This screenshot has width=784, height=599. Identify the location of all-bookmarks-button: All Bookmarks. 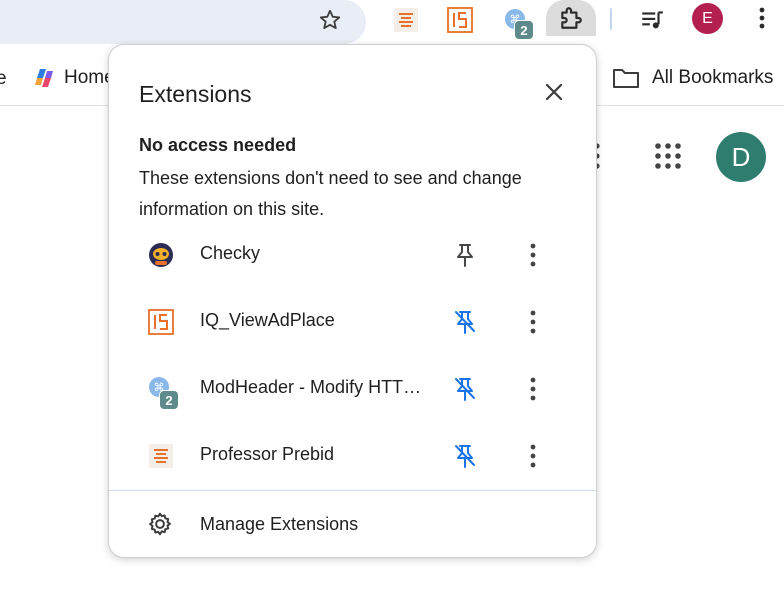
(692, 78).